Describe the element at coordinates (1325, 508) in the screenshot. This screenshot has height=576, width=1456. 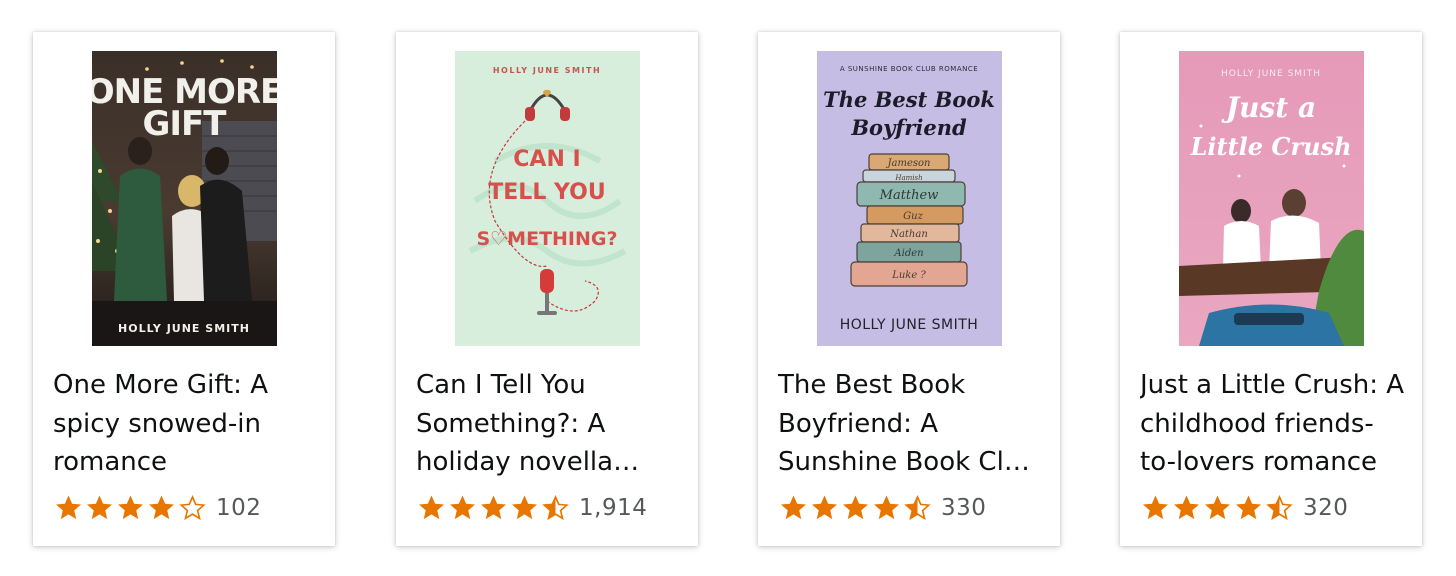
I see `review-count-link: 320` at that location.